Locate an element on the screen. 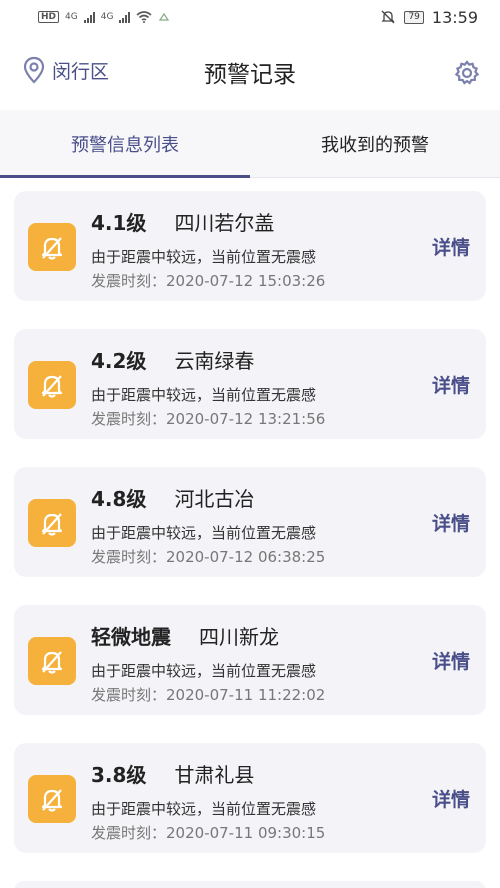 The image size is (500, 888). mute-bell-icon is located at coordinates (388, 17).